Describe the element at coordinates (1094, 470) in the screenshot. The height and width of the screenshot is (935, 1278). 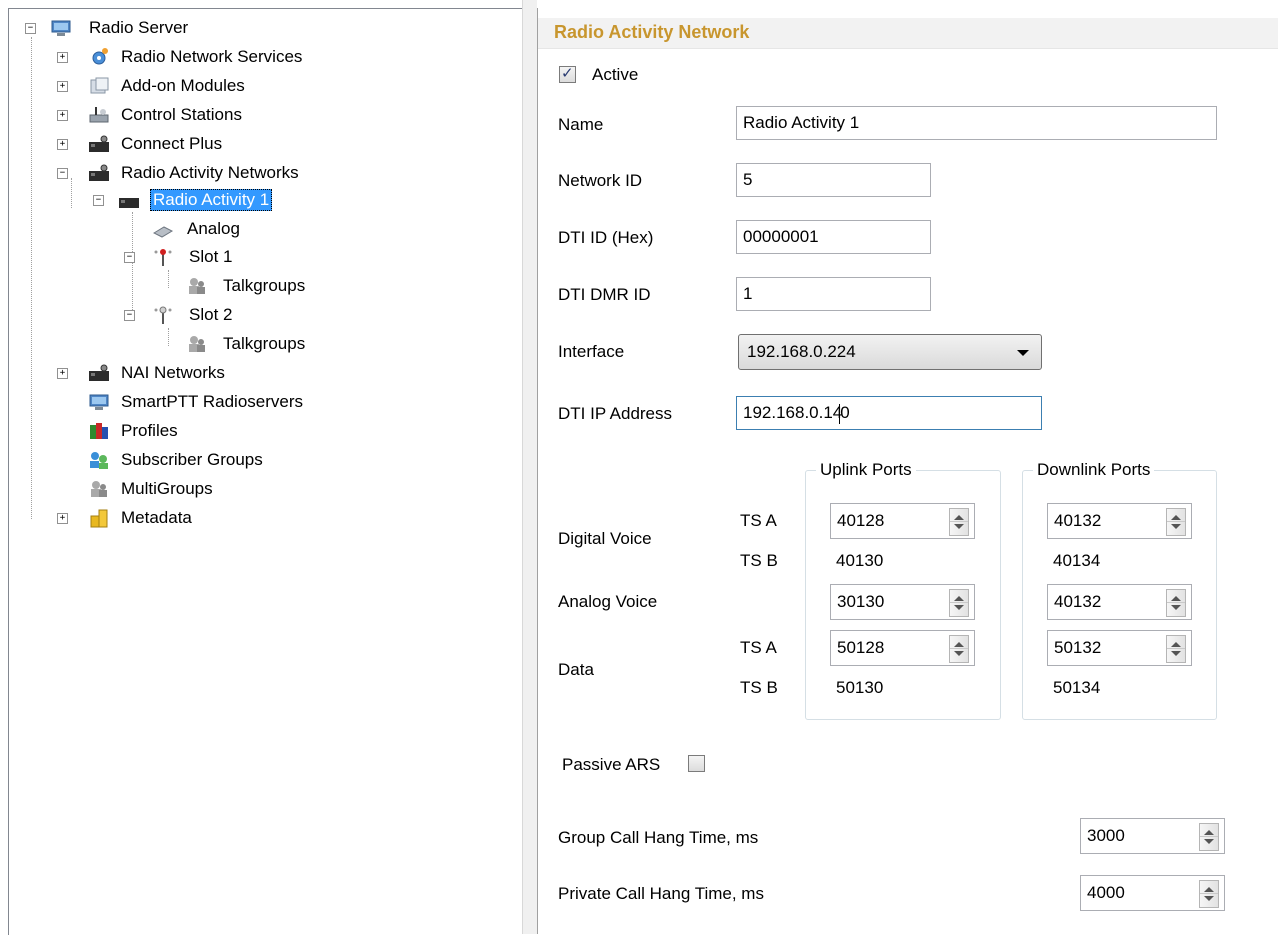
I see `downlink-ports-title: Downlink Ports` at that location.